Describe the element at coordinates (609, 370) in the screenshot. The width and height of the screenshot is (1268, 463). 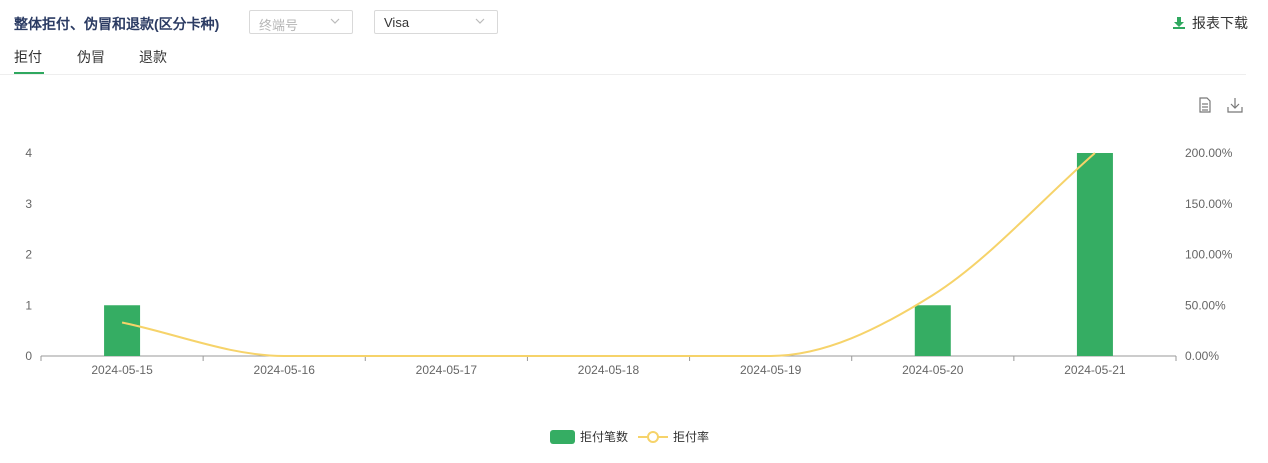
I see `x-tick-label: 2024-05-18` at that location.